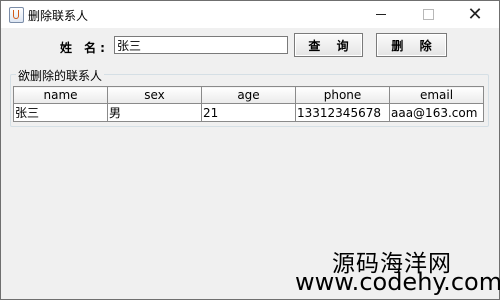  I want to click on column-header-name: name, so click(60, 95).